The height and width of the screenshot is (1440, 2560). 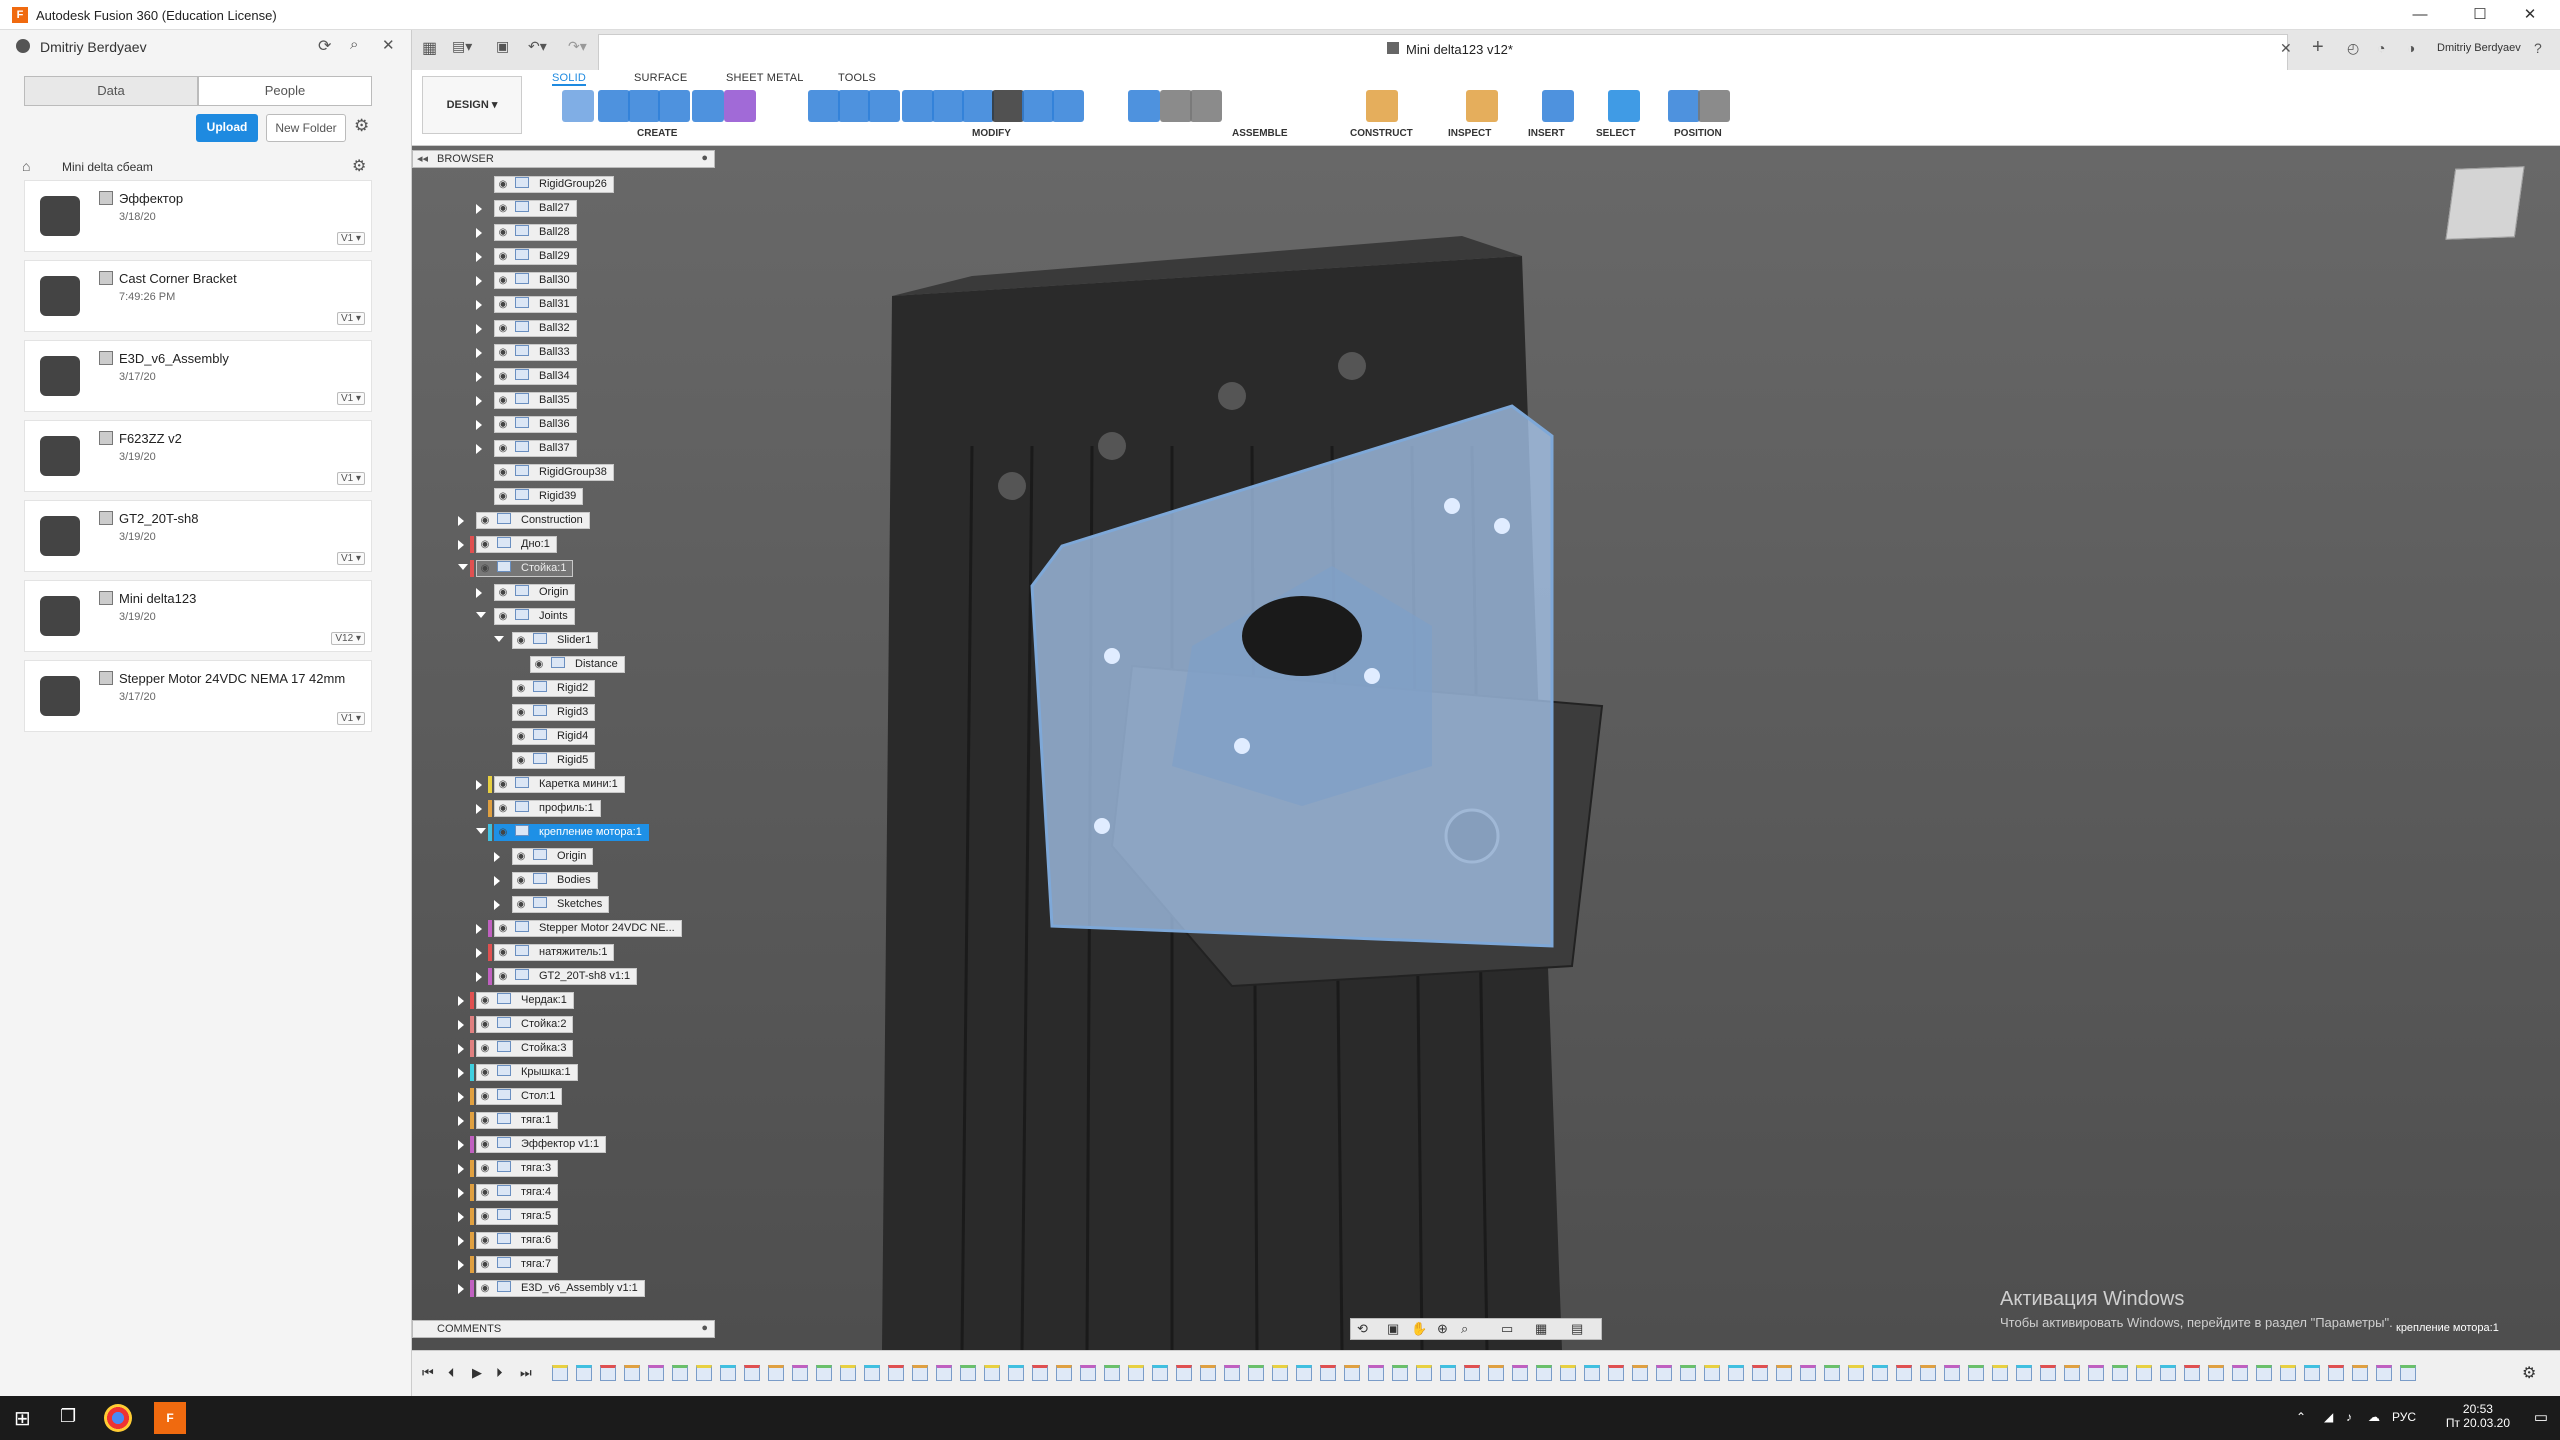 I want to click on new-component-icon, so click(x=1144, y=106).